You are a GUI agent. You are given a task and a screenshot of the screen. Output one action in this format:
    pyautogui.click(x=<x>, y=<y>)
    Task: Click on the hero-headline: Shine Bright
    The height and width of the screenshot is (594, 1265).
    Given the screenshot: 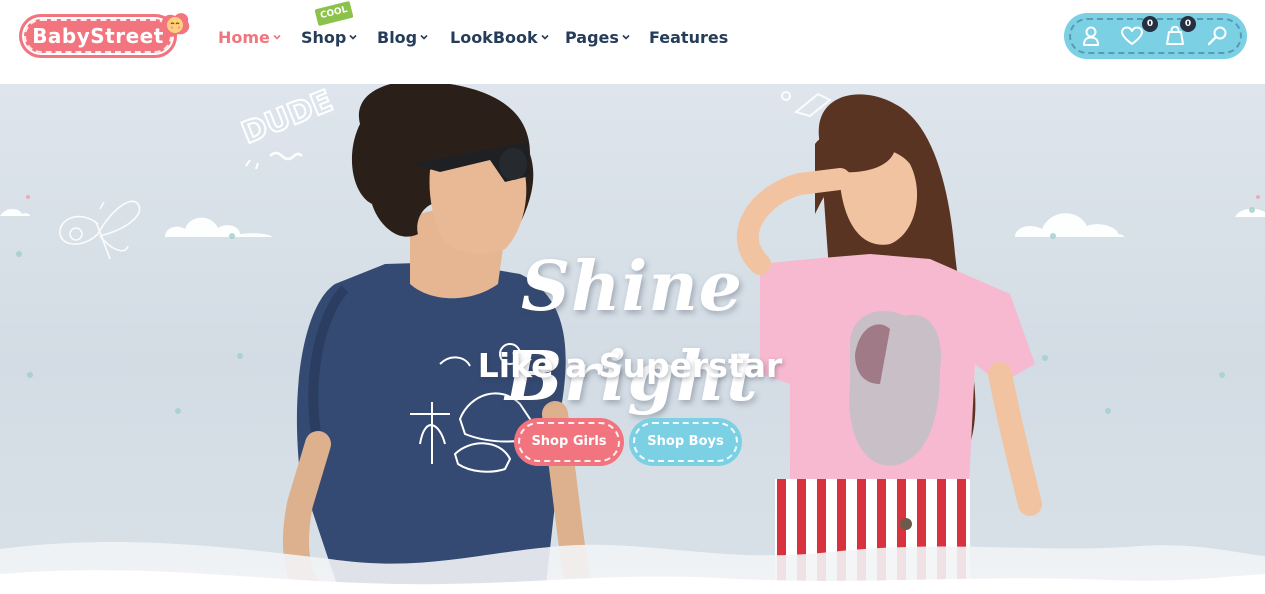 What is the action you would take?
    pyautogui.click(x=632, y=332)
    